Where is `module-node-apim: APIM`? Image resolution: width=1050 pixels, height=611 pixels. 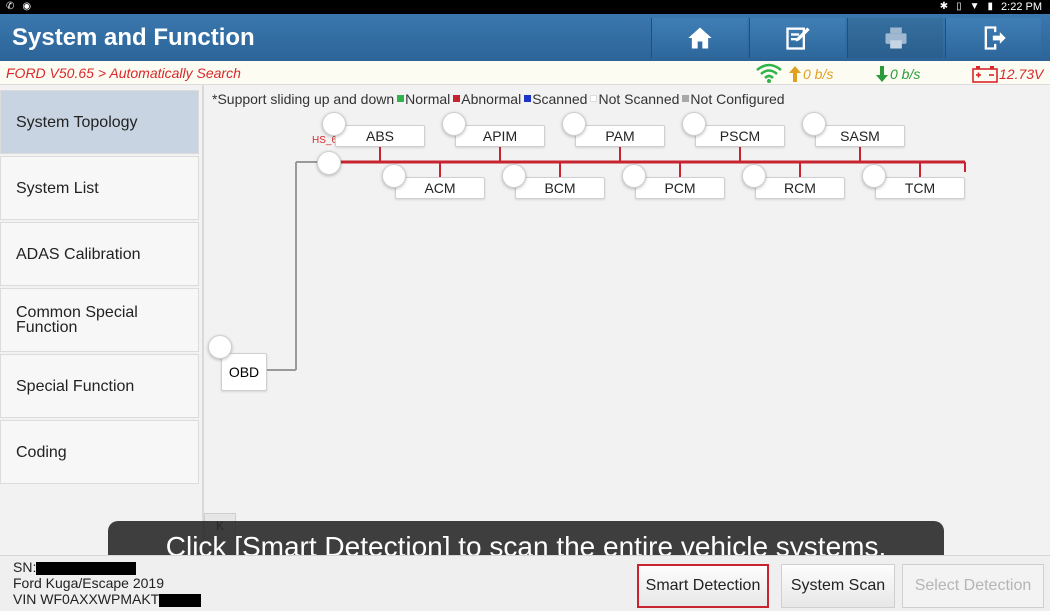 module-node-apim: APIM is located at coordinates (500, 136).